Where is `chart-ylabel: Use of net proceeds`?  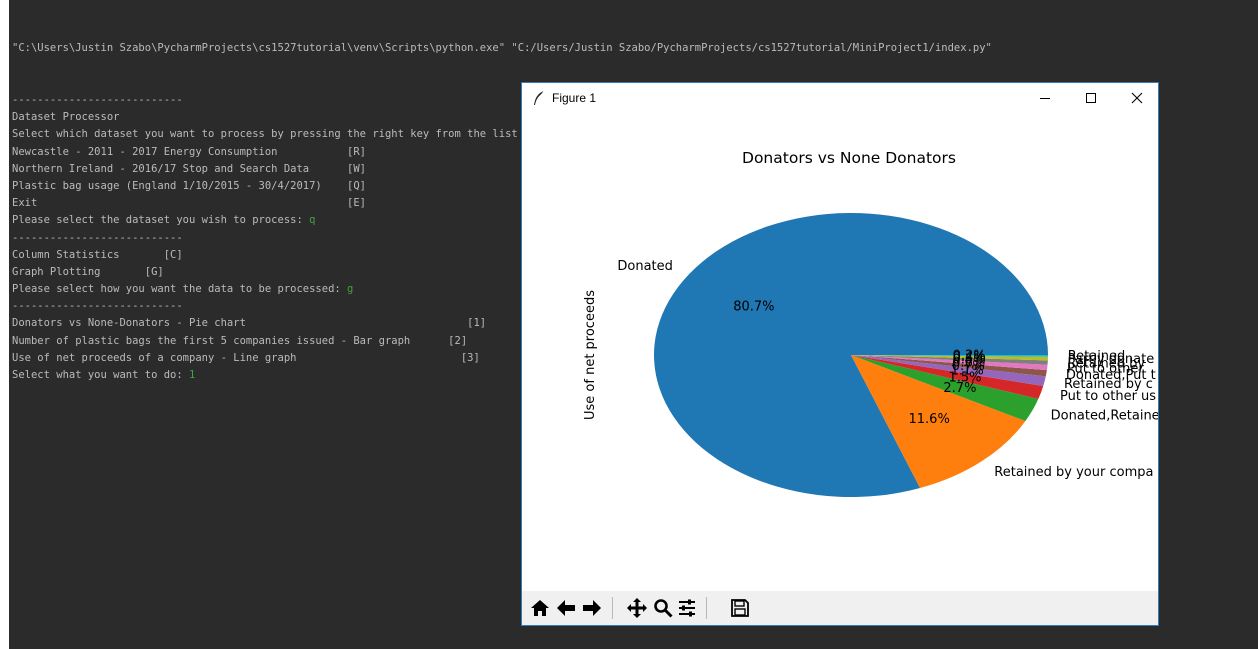
chart-ylabel: Use of net proceeds is located at coordinates (590, 355).